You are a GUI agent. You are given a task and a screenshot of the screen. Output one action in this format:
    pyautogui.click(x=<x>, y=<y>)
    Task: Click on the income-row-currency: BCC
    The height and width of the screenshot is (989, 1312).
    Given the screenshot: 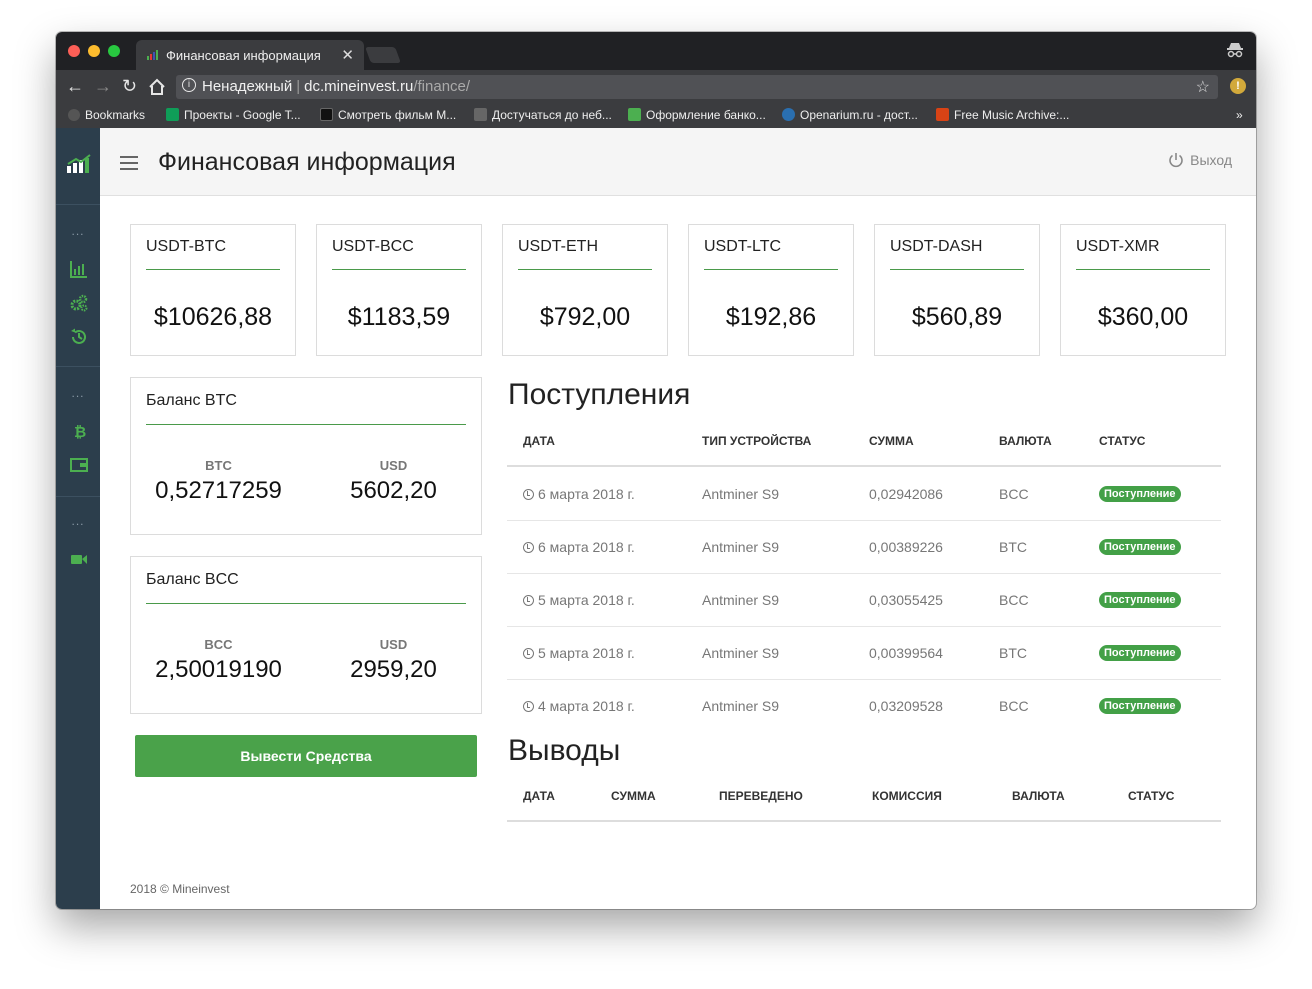 What is the action you would take?
    pyautogui.click(x=1014, y=706)
    